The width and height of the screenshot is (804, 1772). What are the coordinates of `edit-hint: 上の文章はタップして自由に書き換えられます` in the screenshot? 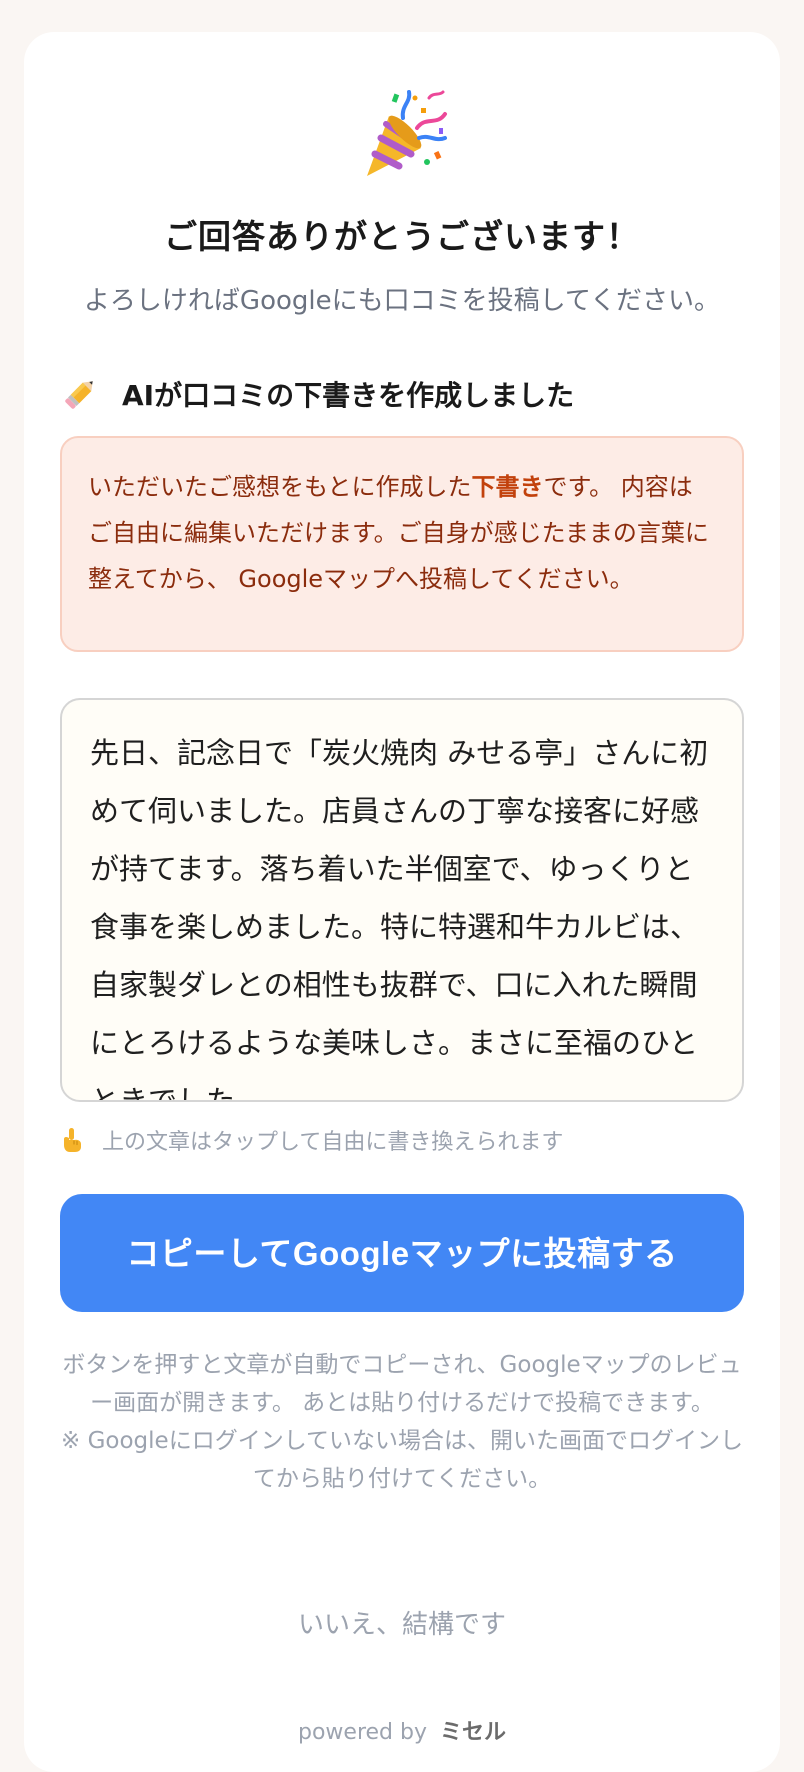 It's located at (311, 1140).